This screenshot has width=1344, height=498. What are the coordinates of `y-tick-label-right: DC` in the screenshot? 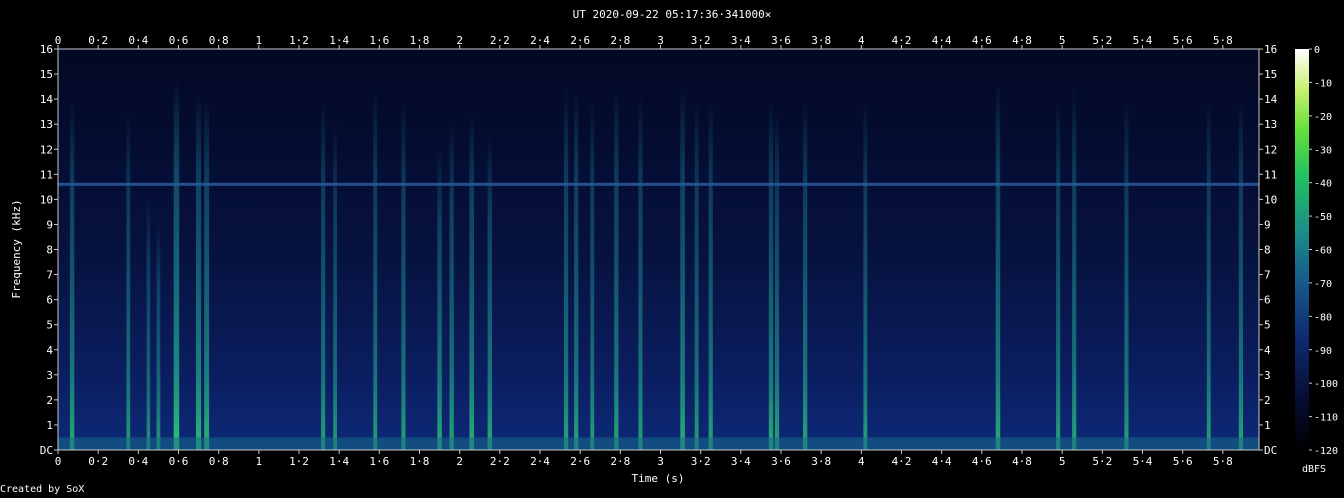 It's located at (1270, 450).